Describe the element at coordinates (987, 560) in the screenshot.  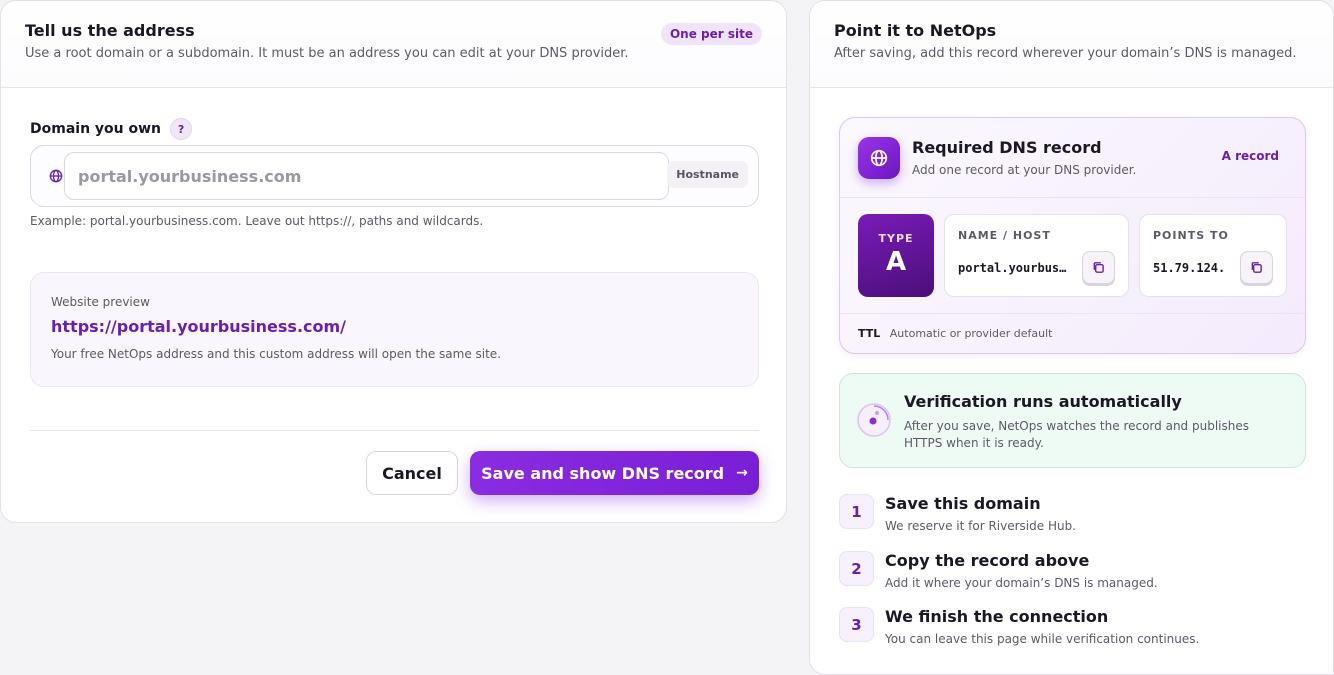
I see `step-title: Copy the record above` at that location.